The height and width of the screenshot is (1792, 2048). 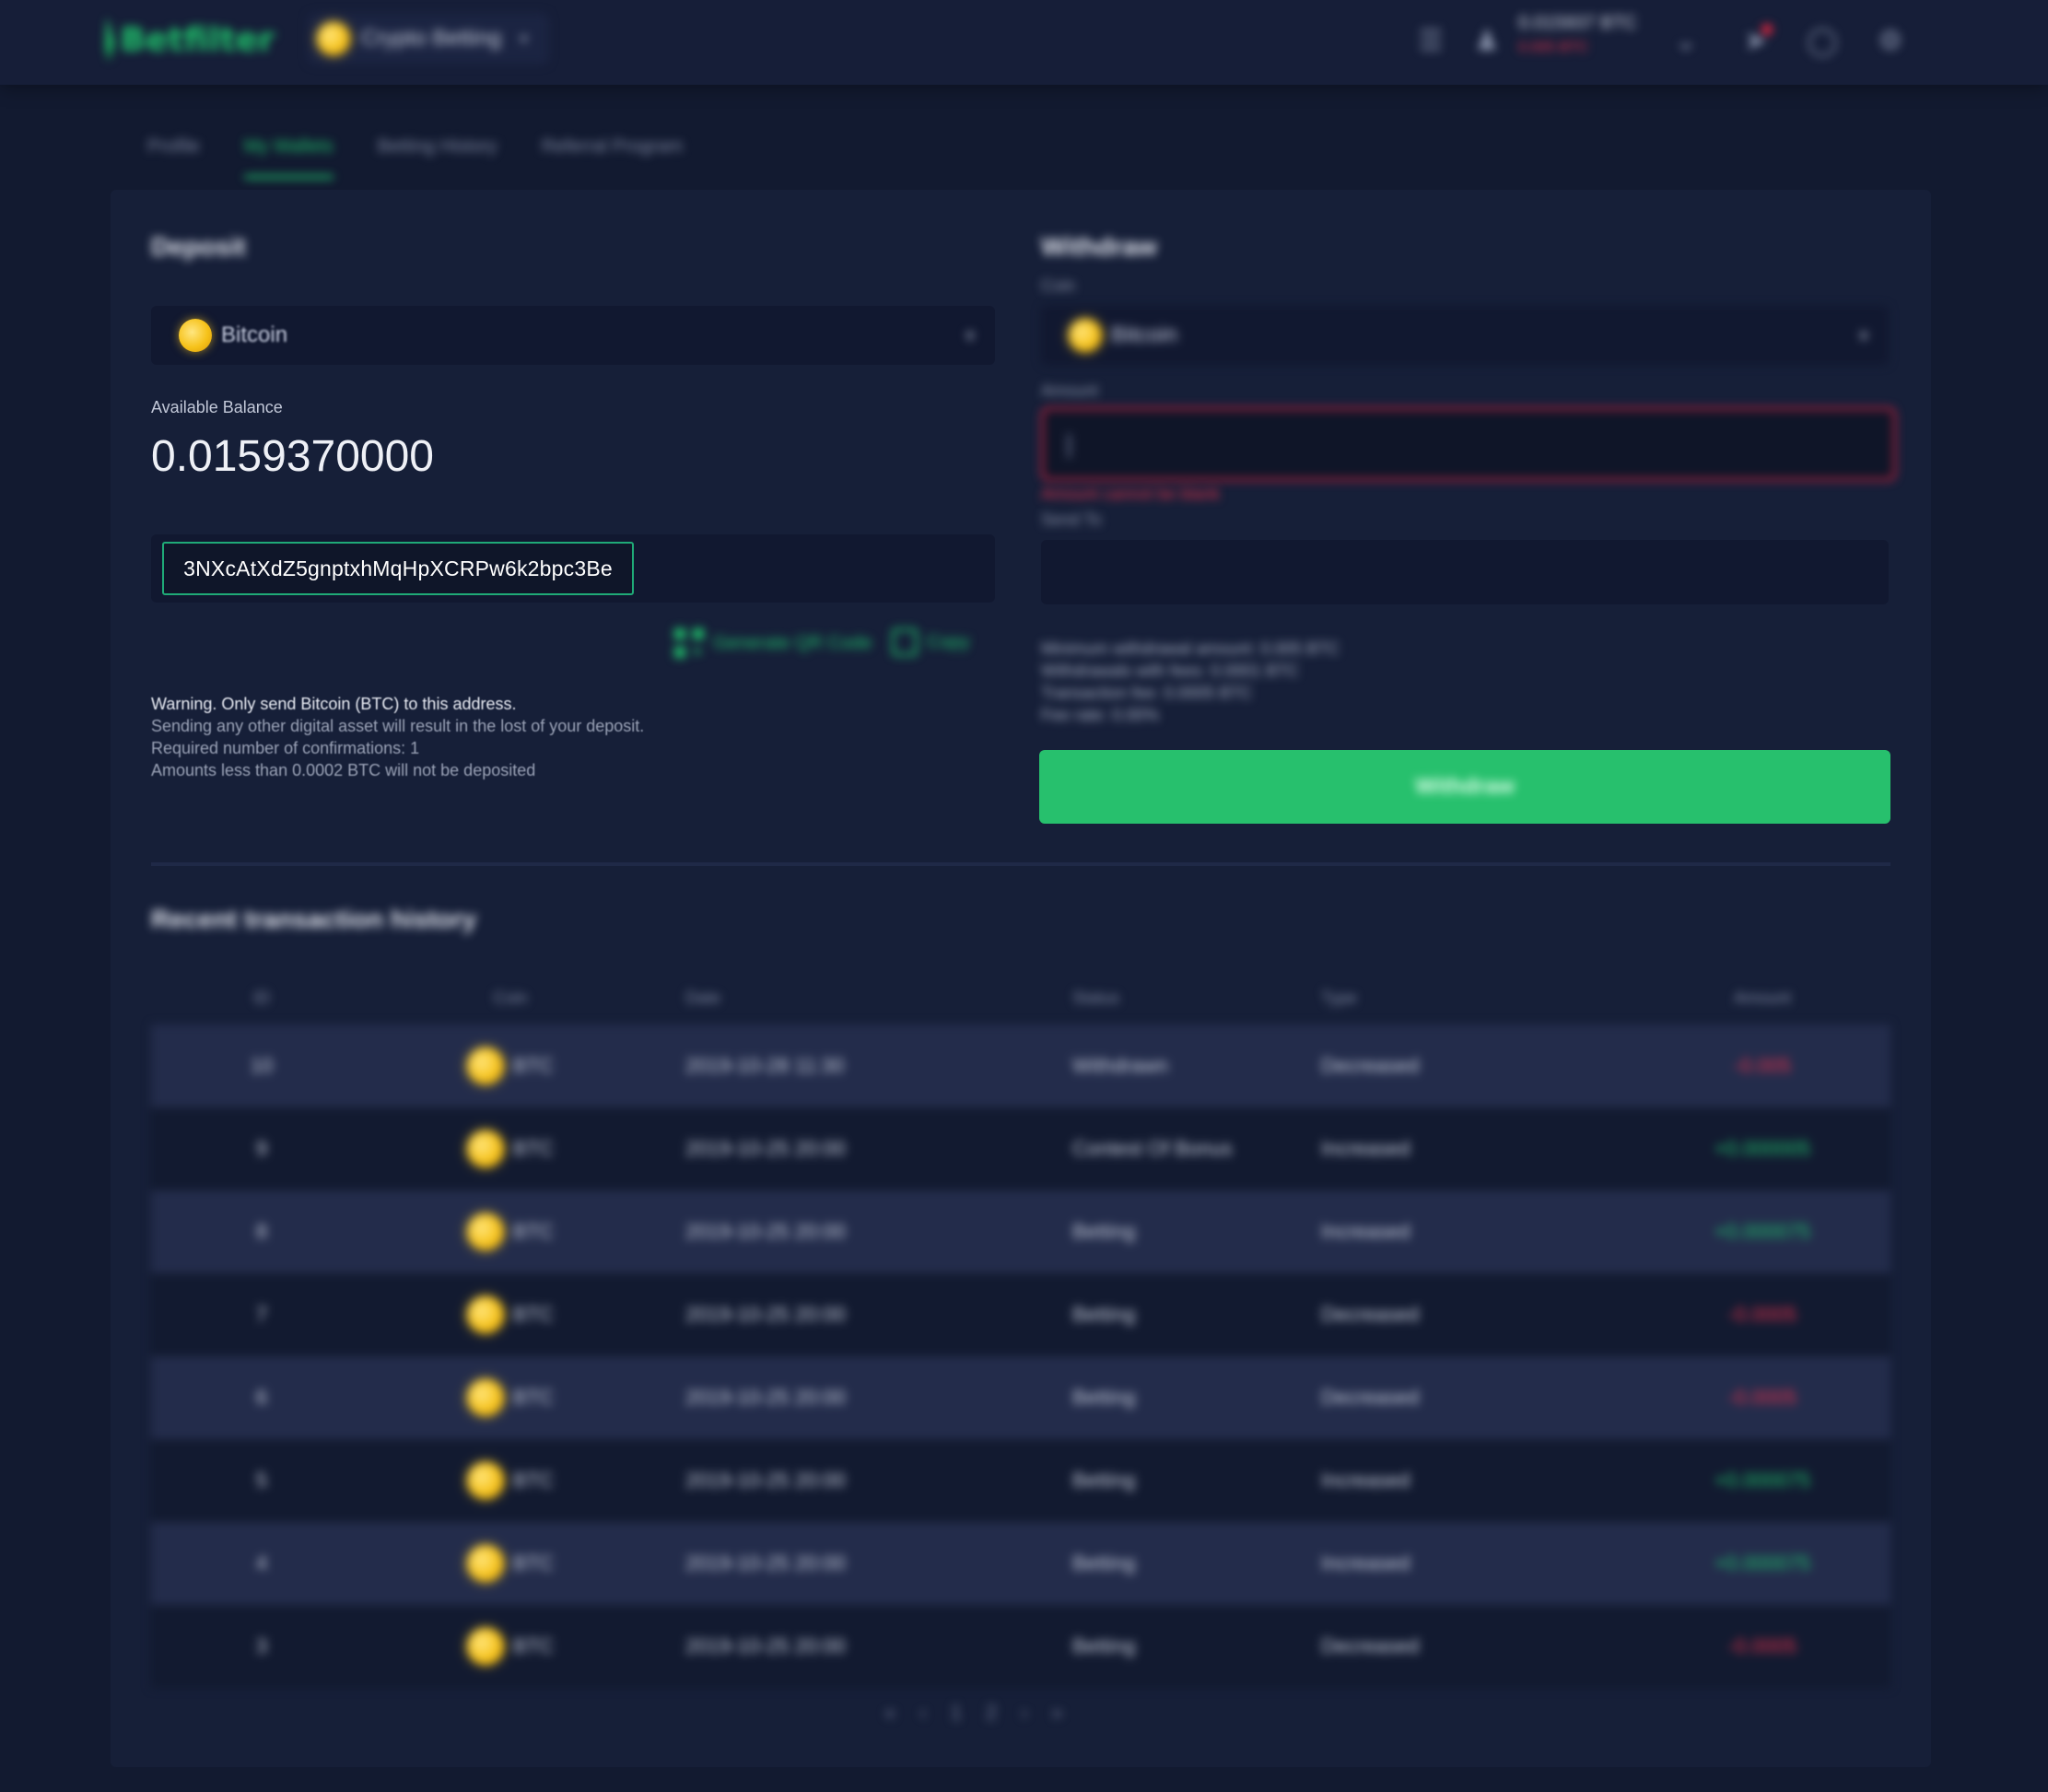 I want to click on amount-input, so click(x=1468, y=444).